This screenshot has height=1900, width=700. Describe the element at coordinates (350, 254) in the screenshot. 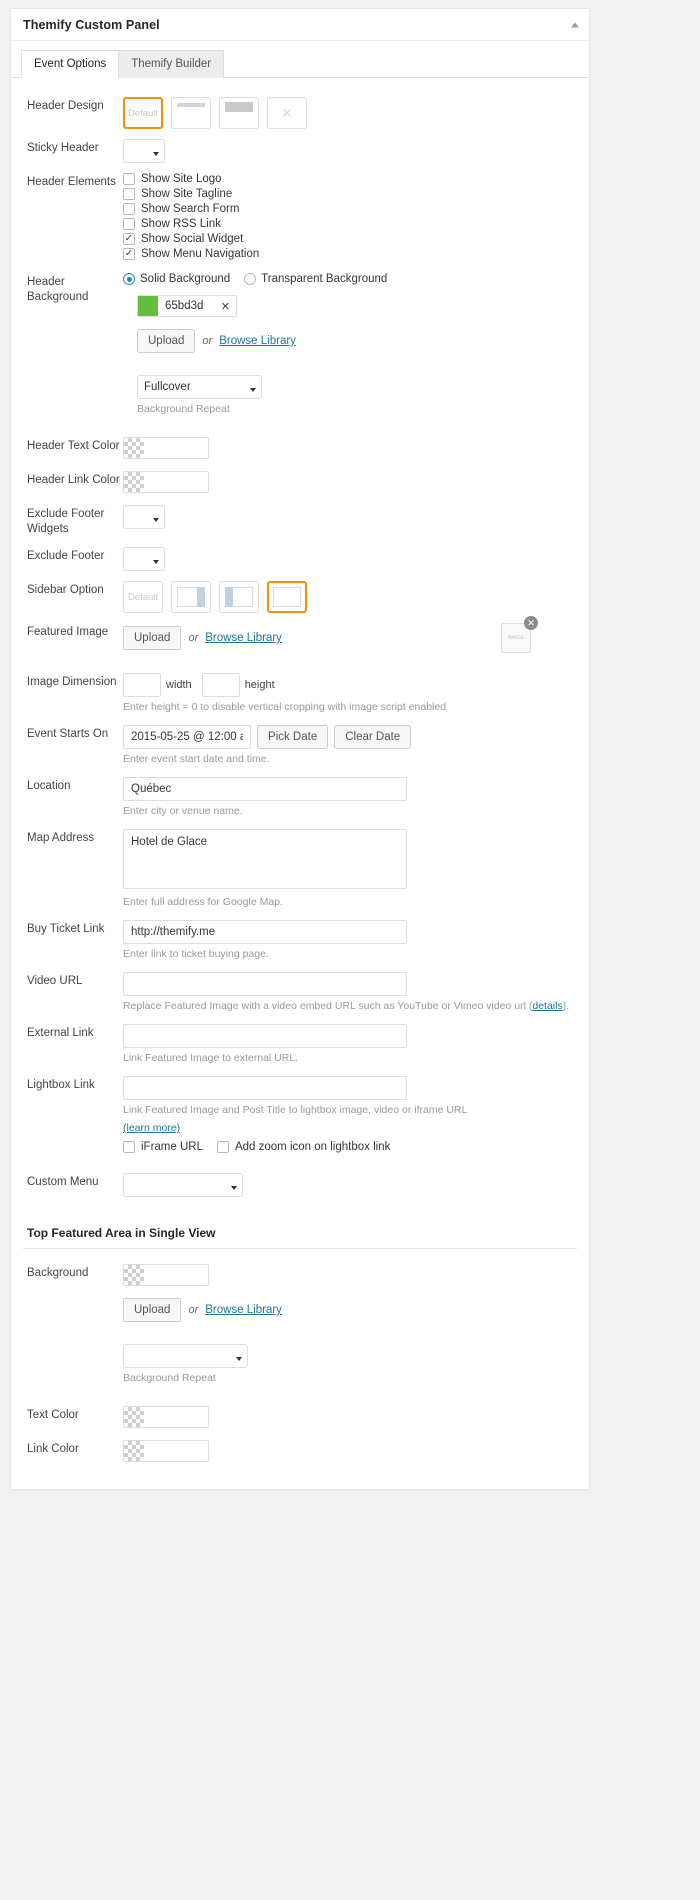

I see `checkbox-show-menu-navigation: ✓ Show Menu Navigation` at that location.